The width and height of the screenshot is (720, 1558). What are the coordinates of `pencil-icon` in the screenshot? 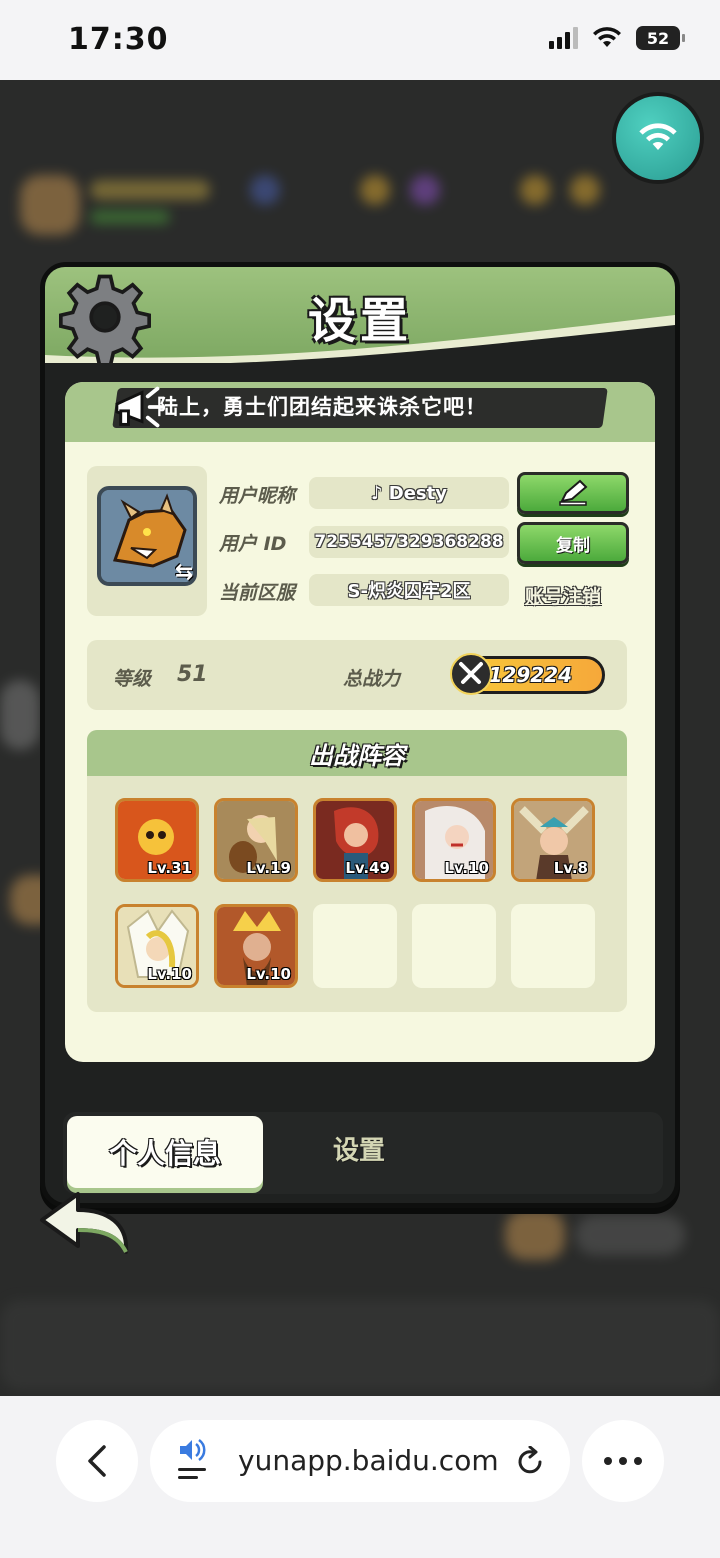 It's located at (573, 492).